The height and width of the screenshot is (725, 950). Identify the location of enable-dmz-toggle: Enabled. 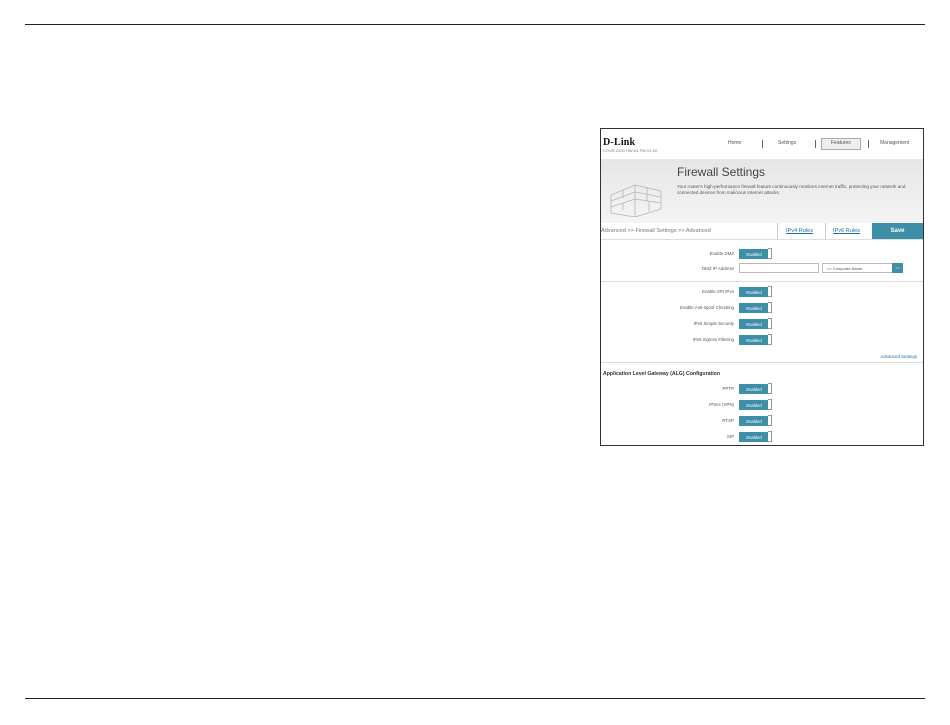
(755, 253).